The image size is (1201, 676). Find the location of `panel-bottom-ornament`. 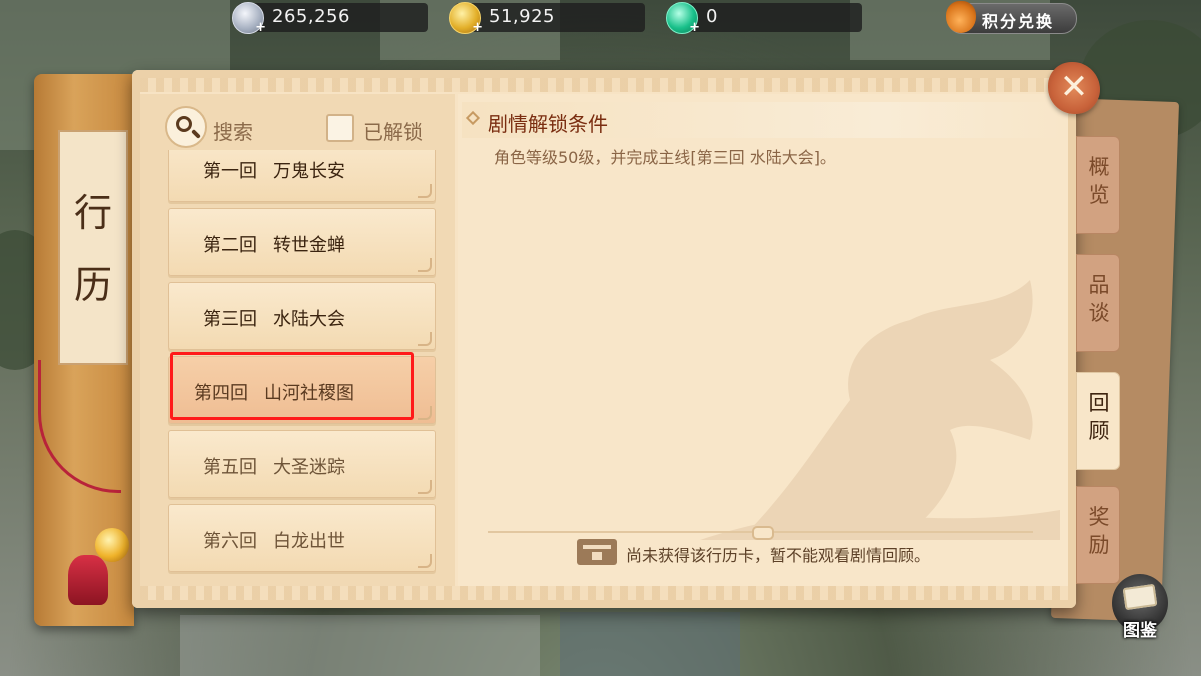

panel-bottom-ornament is located at coordinates (604, 594).